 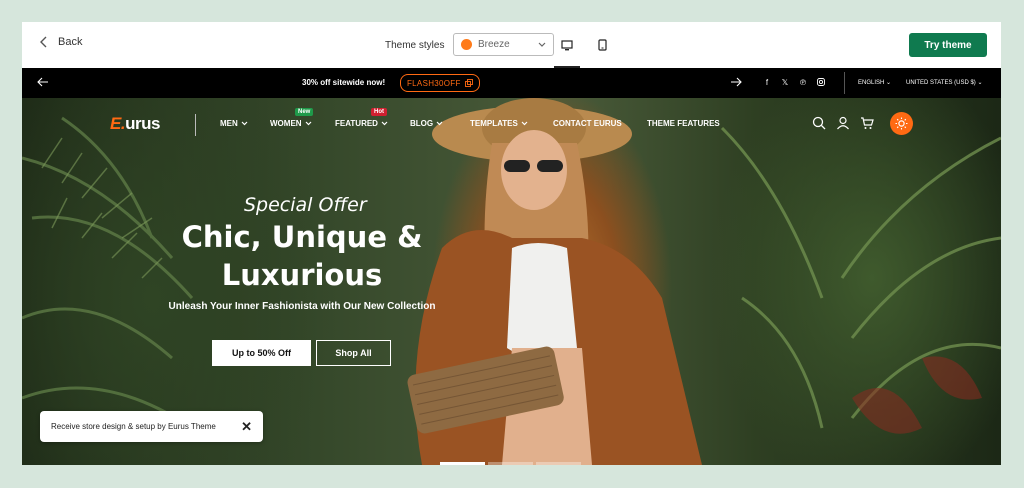 I want to click on header-actions, so click(x=843, y=123).